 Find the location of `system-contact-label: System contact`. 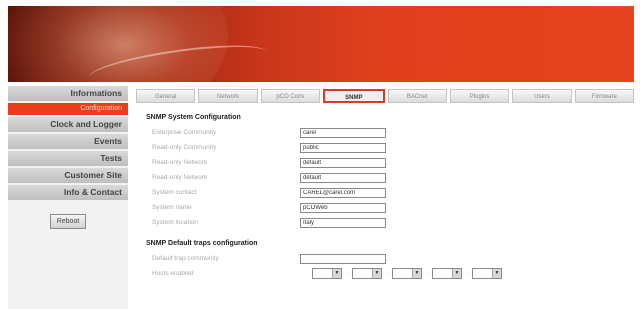

system-contact-label: System contact is located at coordinates (174, 192).